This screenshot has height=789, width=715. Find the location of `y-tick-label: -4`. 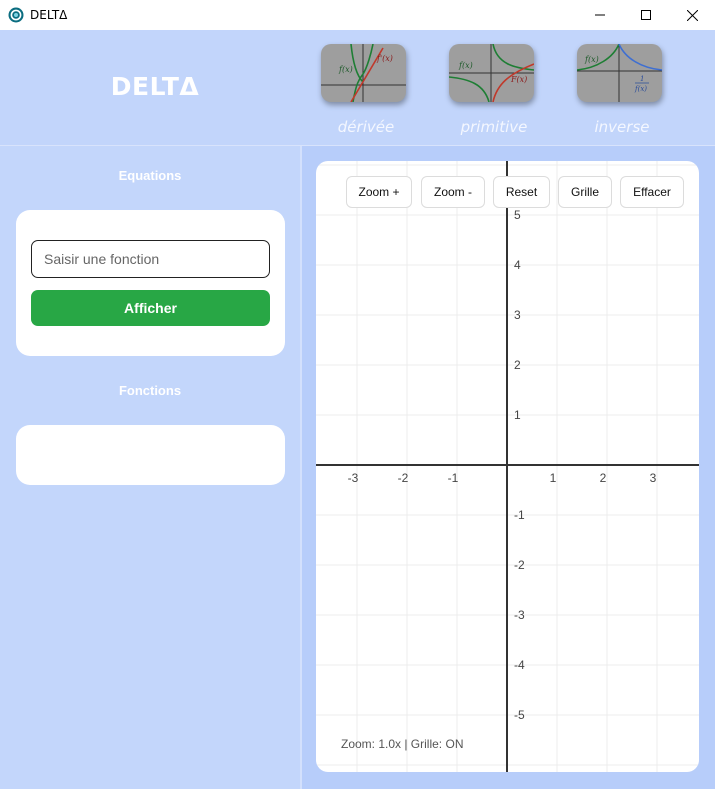

y-tick-label: -4 is located at coordinates (519, 665).